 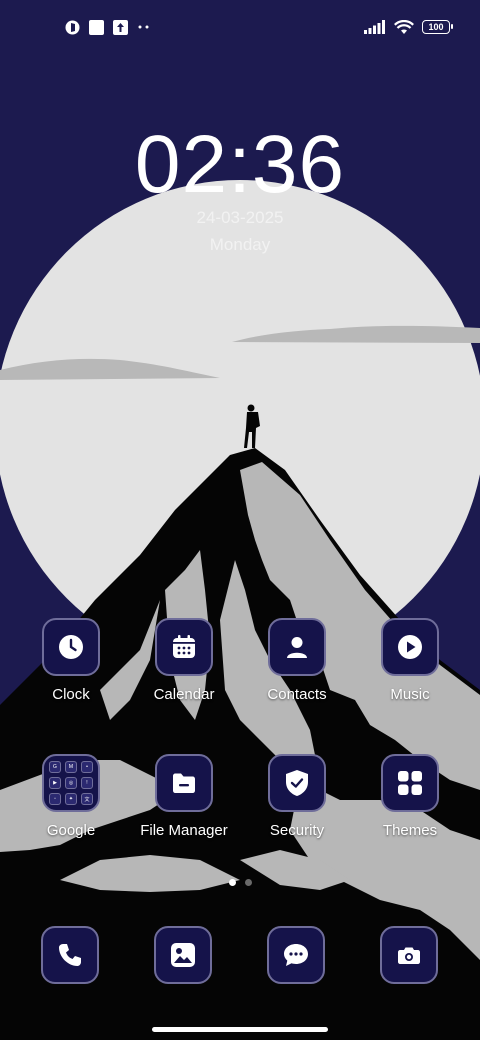 I want to click on dock-phone, so click(x=70, y=955).